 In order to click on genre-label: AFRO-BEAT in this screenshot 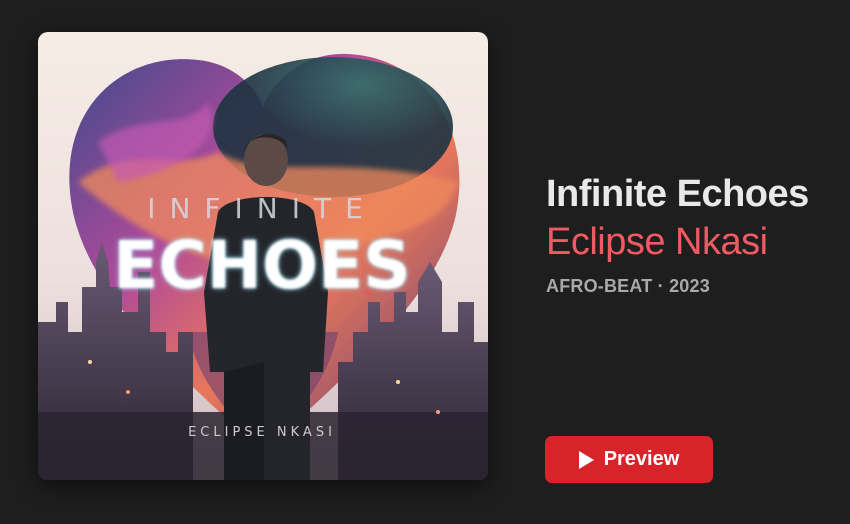, I will do `click(599, 286)`.